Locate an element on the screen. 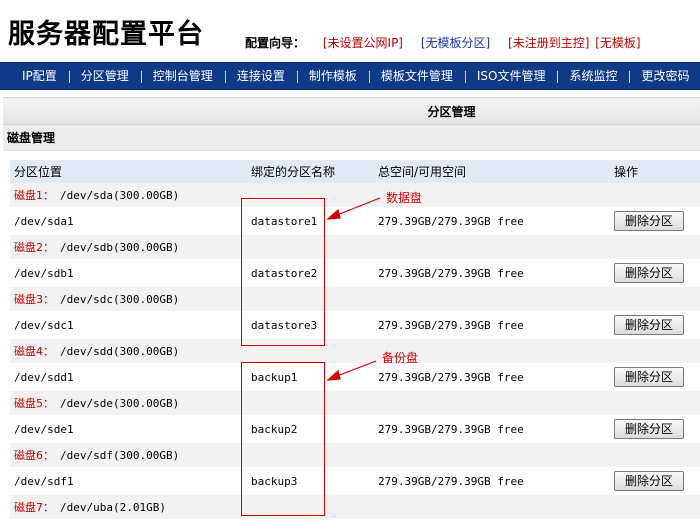 The width and height of the screenshot is (700, 526). nav-item-iso-files: ISO文件管理 is located at coordinates (511, 76).